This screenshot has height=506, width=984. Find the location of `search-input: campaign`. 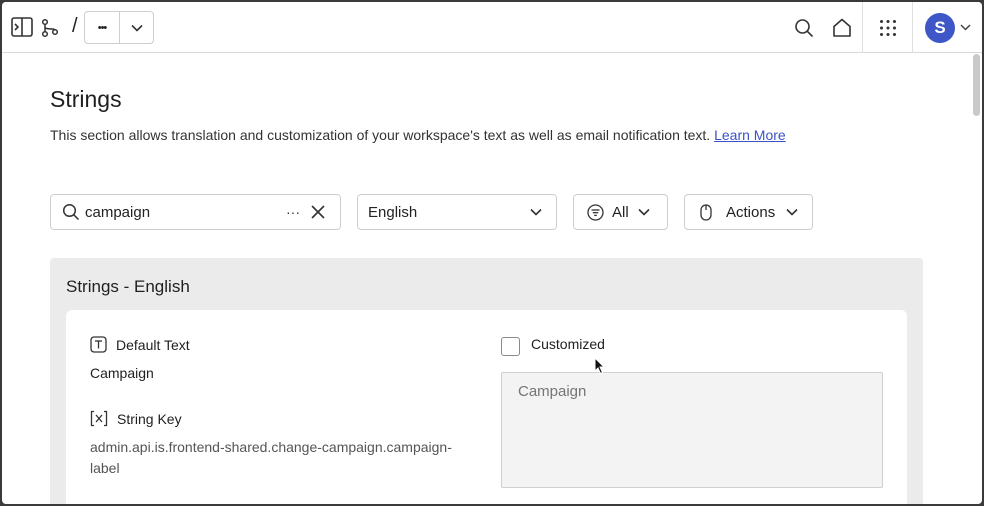

search-input: campaign is located at coordinates (182, 212).